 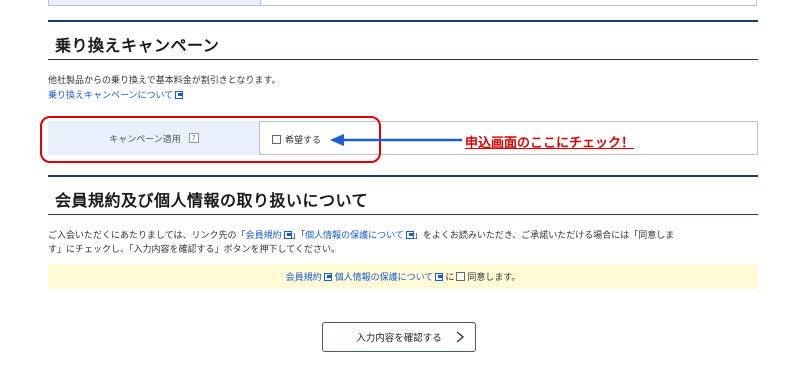 I want to click on campaign-description: 他社製品からの乗り換えで基本料金が割引きとなります。, so click(x=164, y=81).